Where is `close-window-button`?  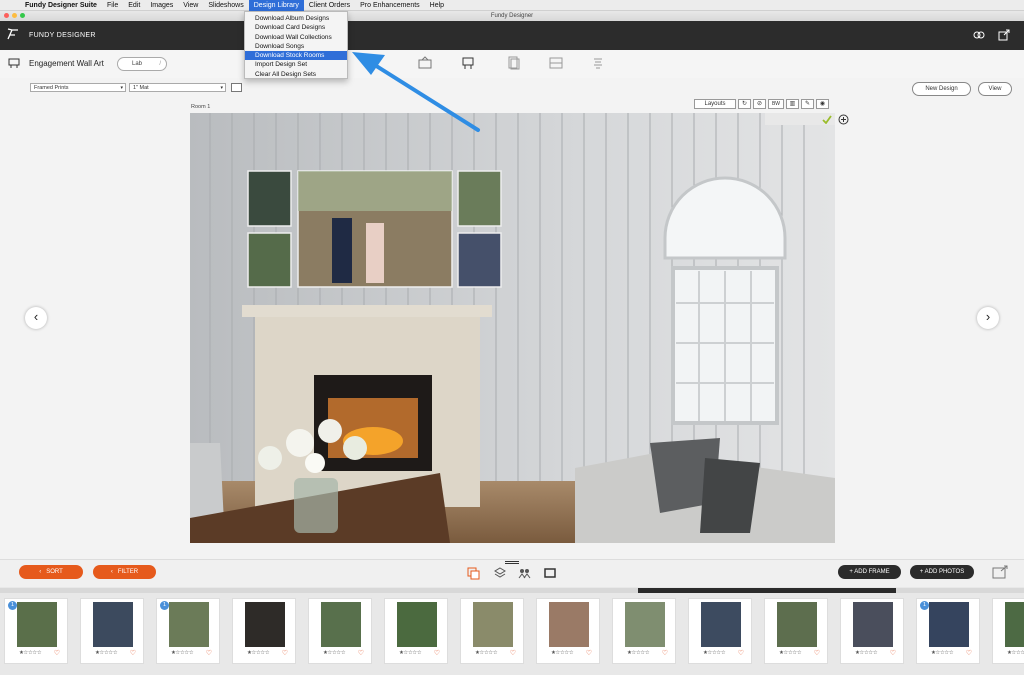 close-window-button is located at coordinates (6, 15).